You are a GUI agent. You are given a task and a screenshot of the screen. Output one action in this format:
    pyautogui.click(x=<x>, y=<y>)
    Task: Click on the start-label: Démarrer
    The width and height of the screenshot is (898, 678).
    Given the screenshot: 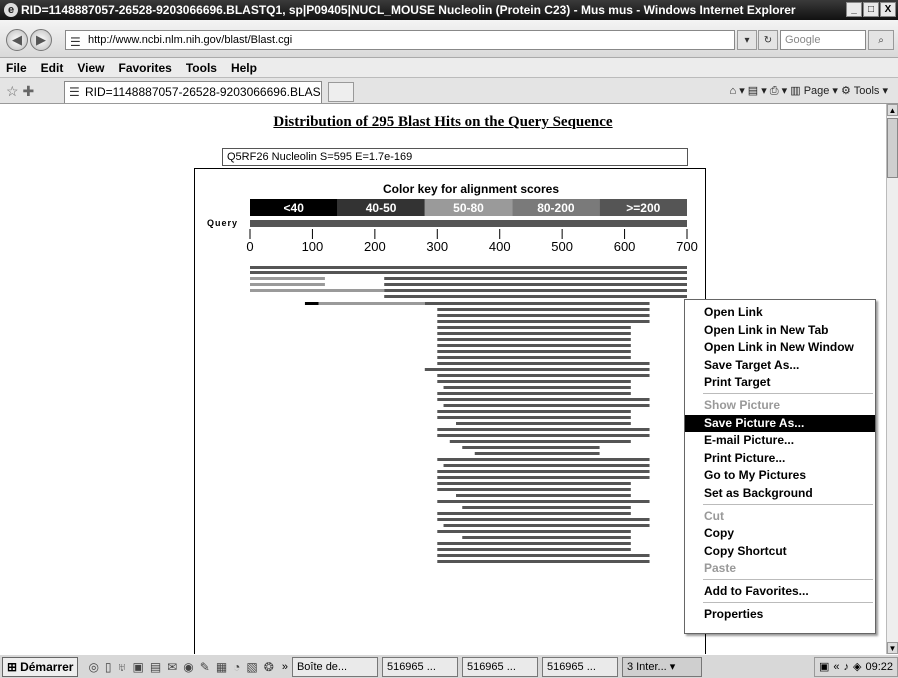 What is the action you would take?
    pyautogui.click(x=47, y=666)
    